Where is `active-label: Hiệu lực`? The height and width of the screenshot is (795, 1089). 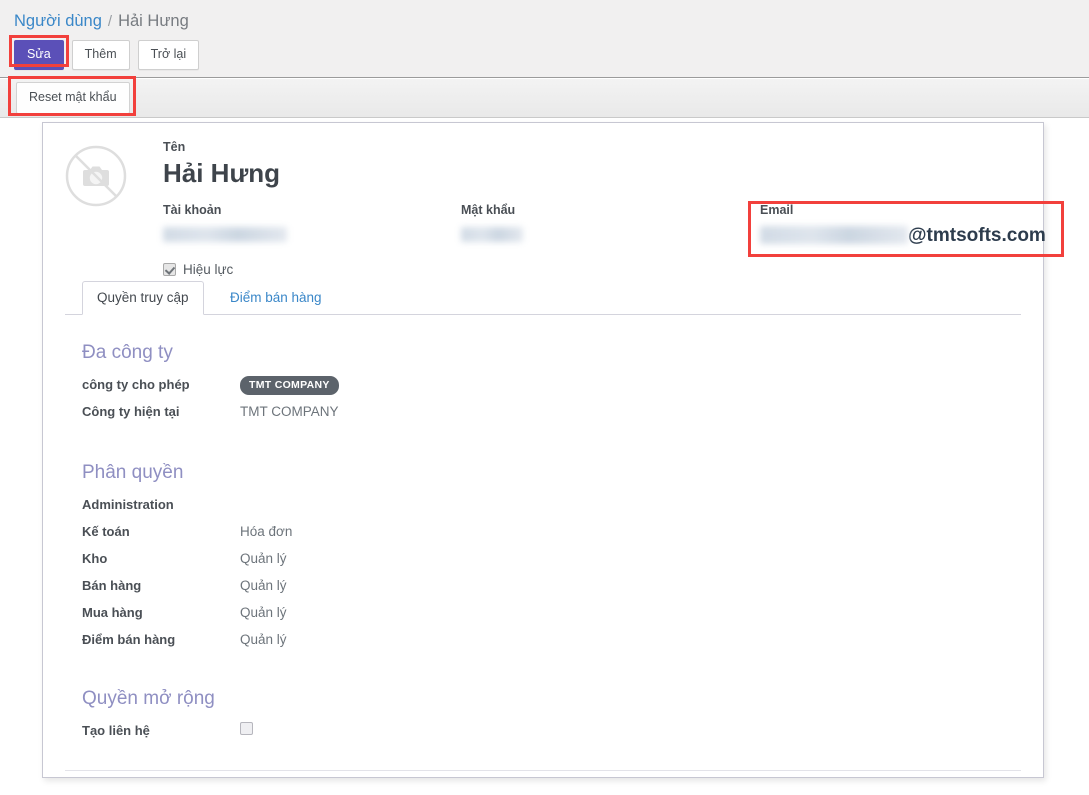 active-label: Hiệu lực is located at coordinates (208, 269).